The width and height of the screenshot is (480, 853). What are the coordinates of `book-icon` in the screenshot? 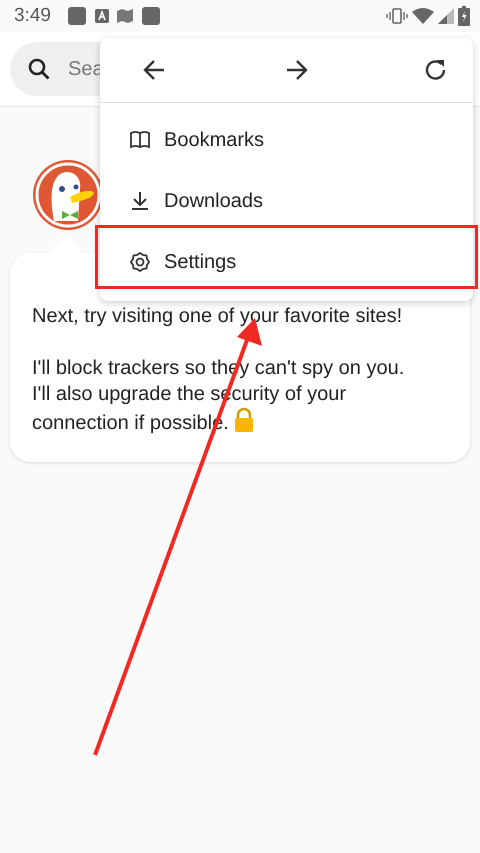 It's located at (140, 140).